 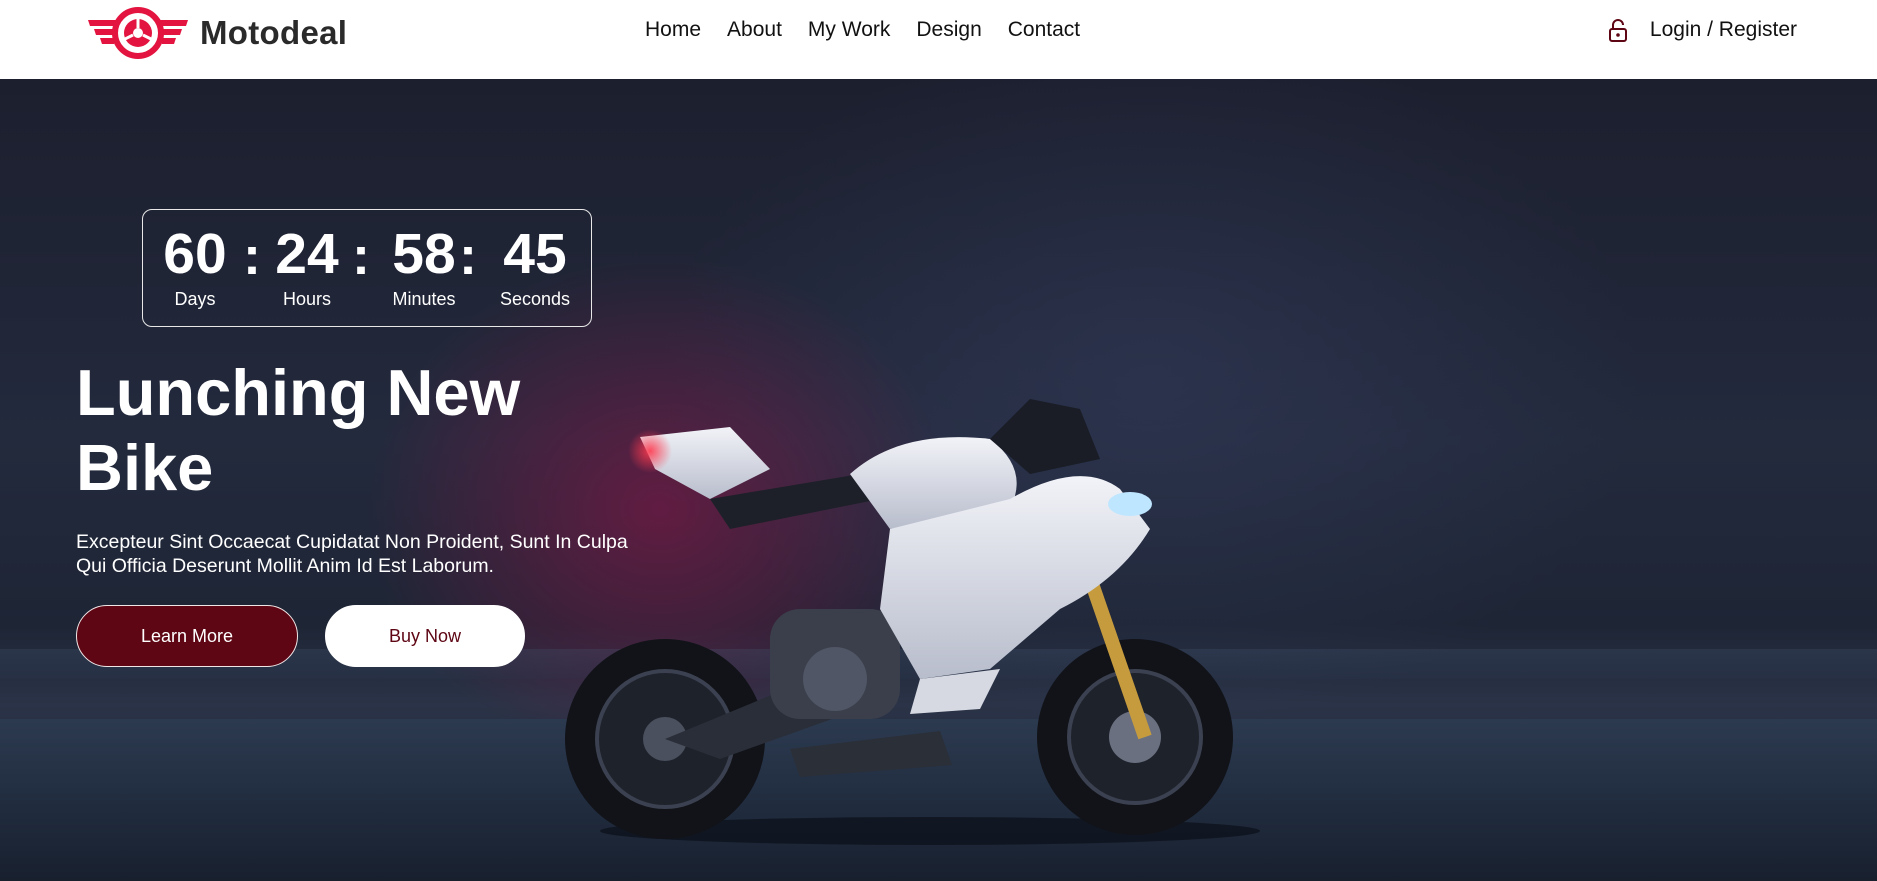 What do you see at coordinates (307, 254) in the screenshot?
I see `hours-value: 24` at bounding box center [307, 254].